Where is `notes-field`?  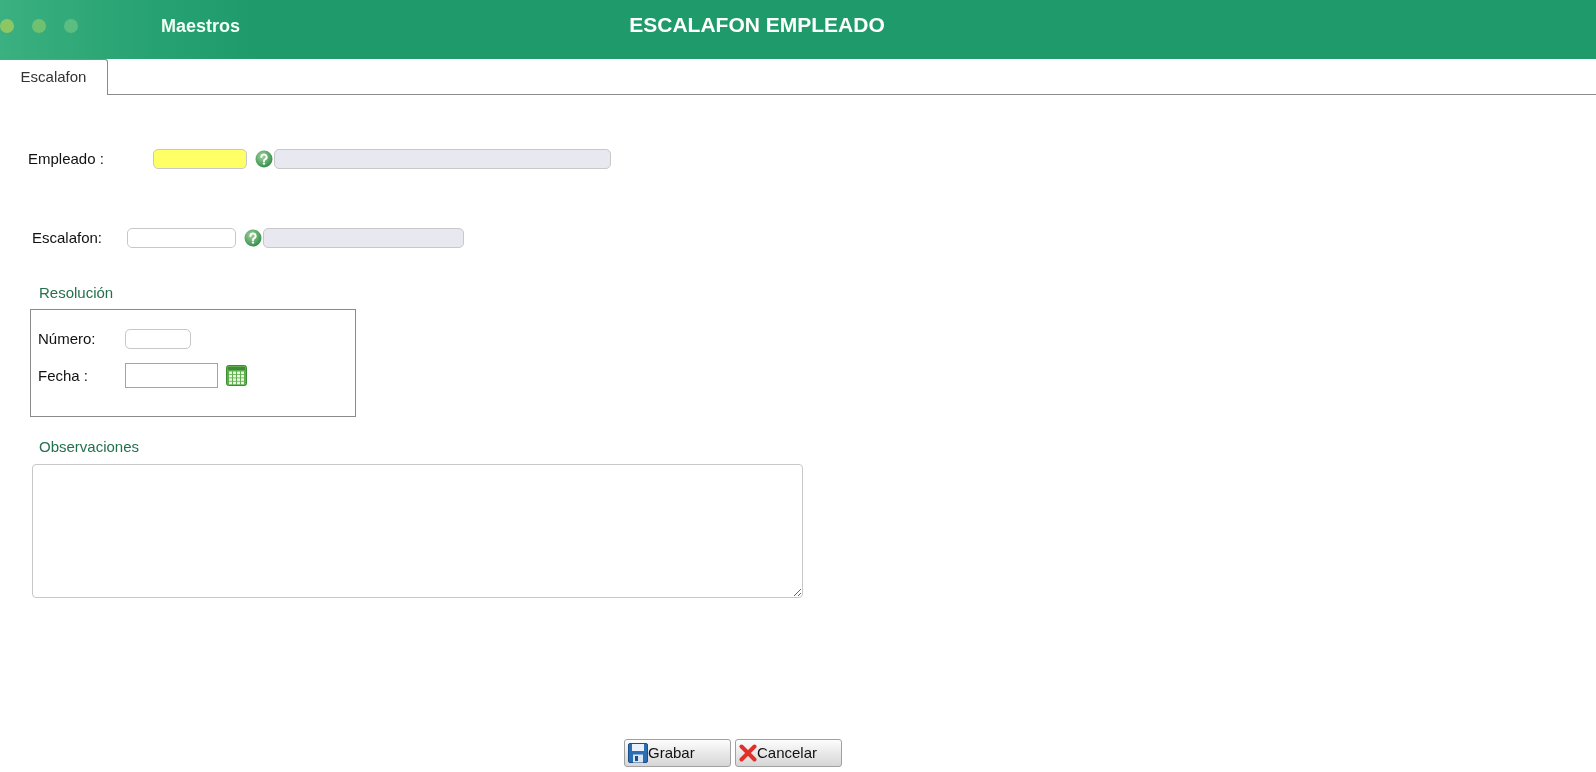
notes-field is located at coordinates (417, 531).